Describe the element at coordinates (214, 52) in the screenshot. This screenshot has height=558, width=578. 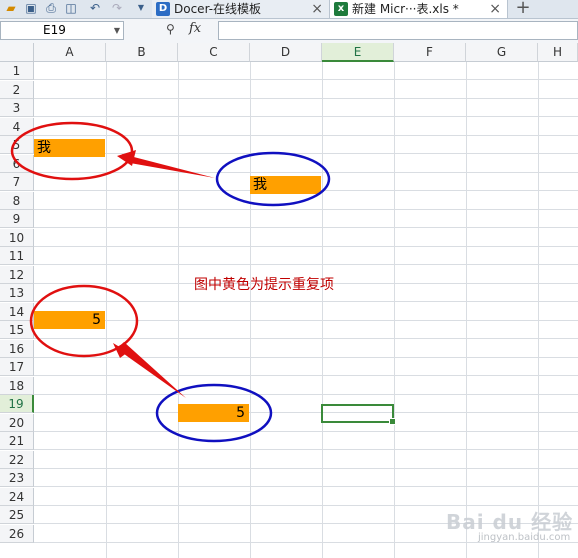
I see `column-header: C` at that location.